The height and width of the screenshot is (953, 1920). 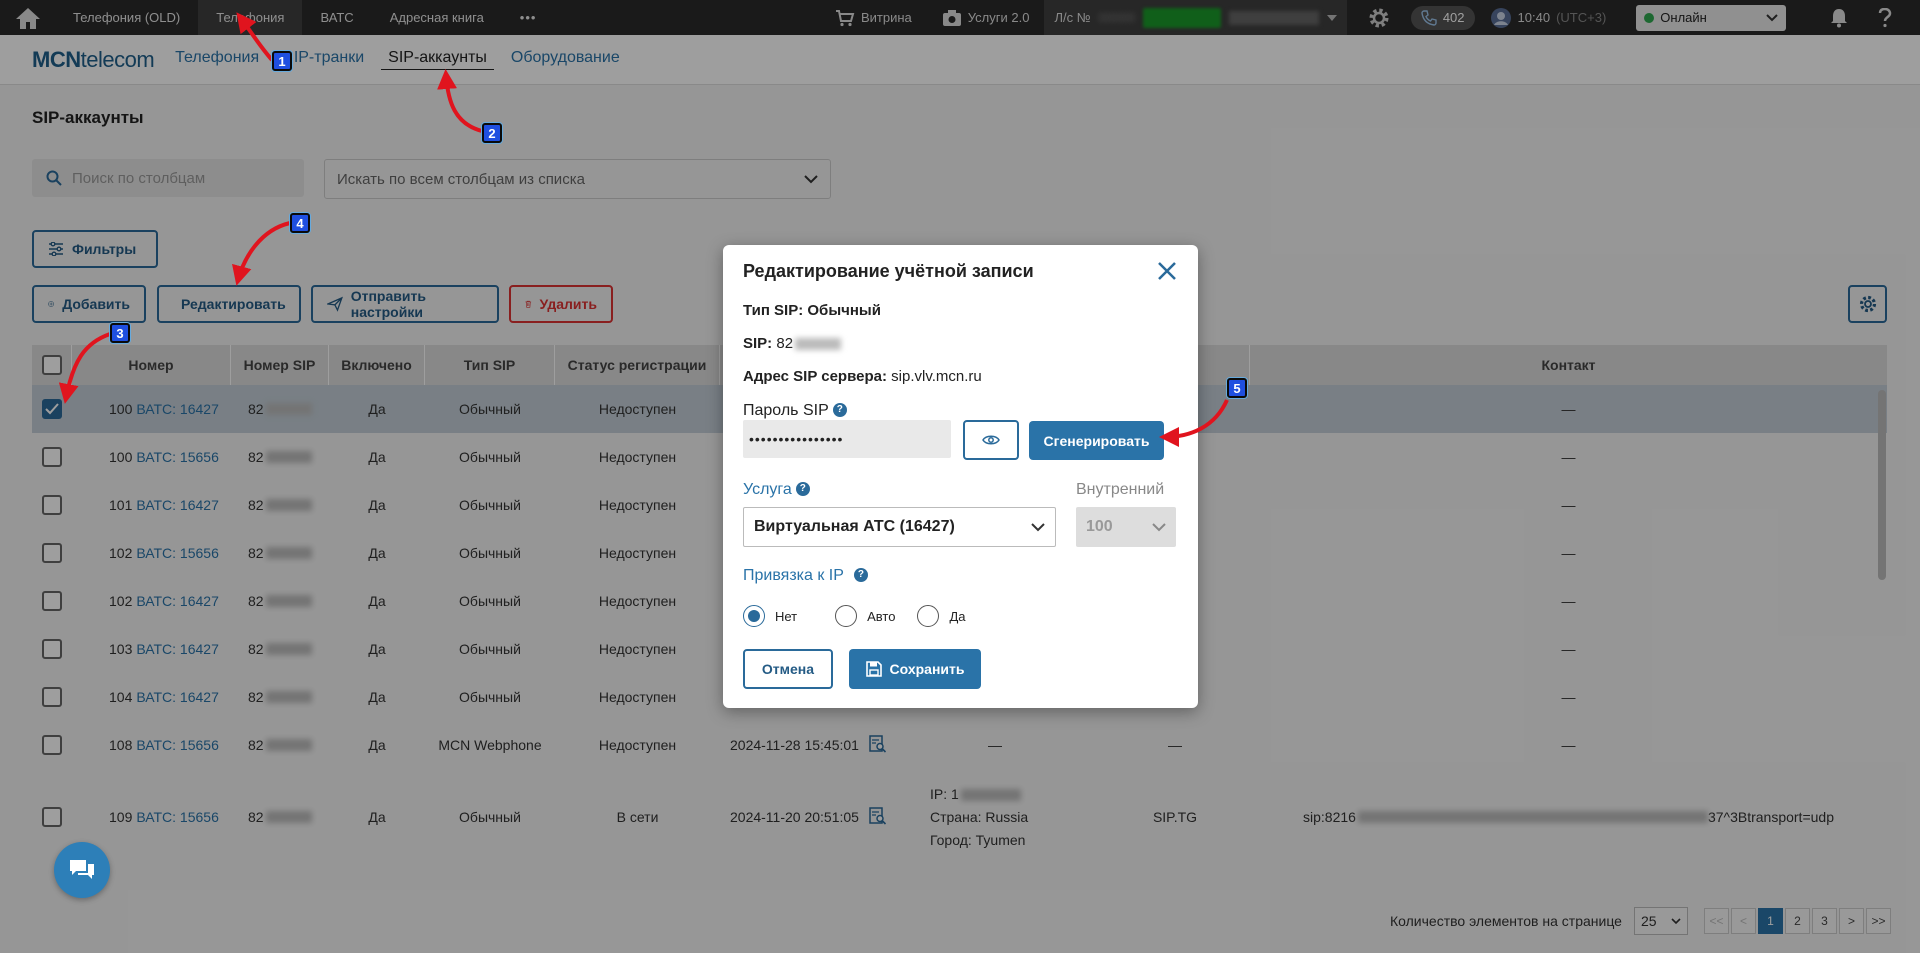 What do you see at coordinates (788, 669) in the screenshot?
I see `cancel-button: Отмена` at bounding box center [788, 669].